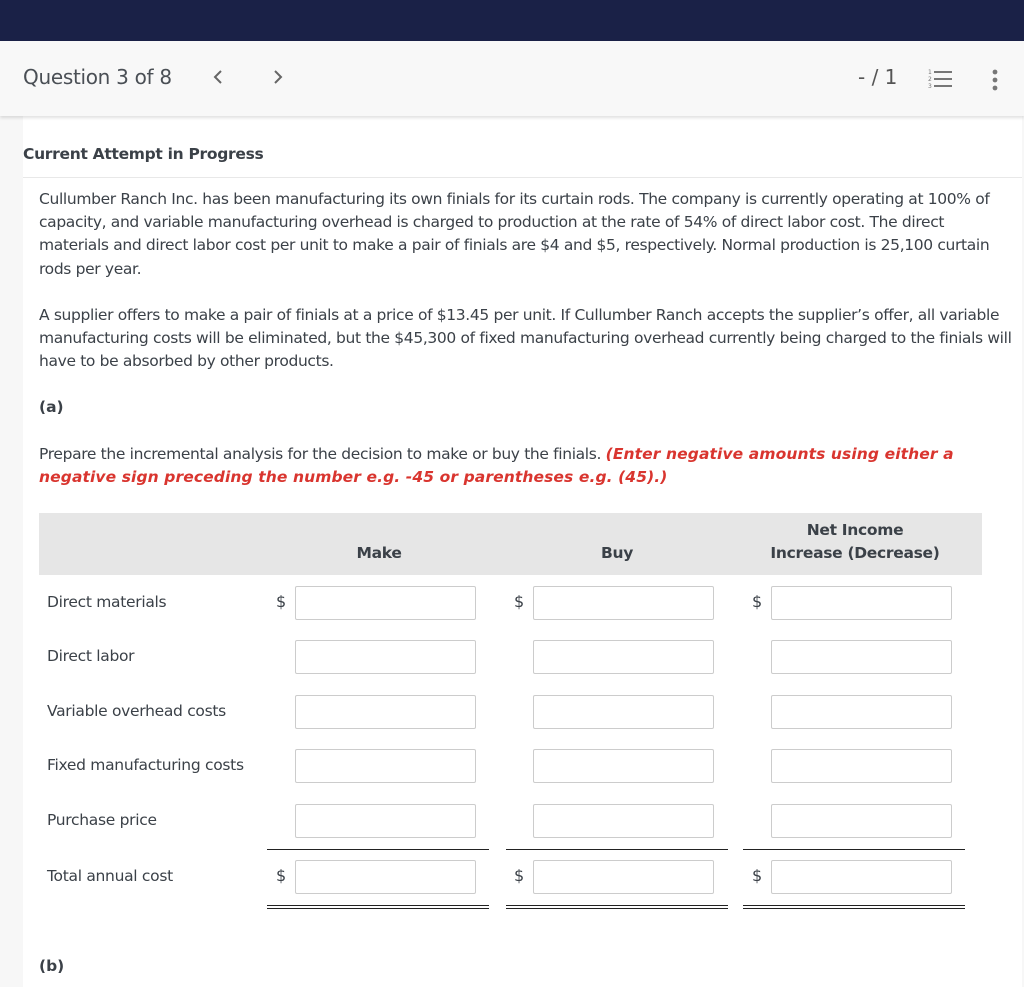 The height and width of the screenshot is (987, 1024). What do you see at coordinates (110, 876) in the screenshot?
I see `row-label: Total annual cost` at bounding box center [110, 876].